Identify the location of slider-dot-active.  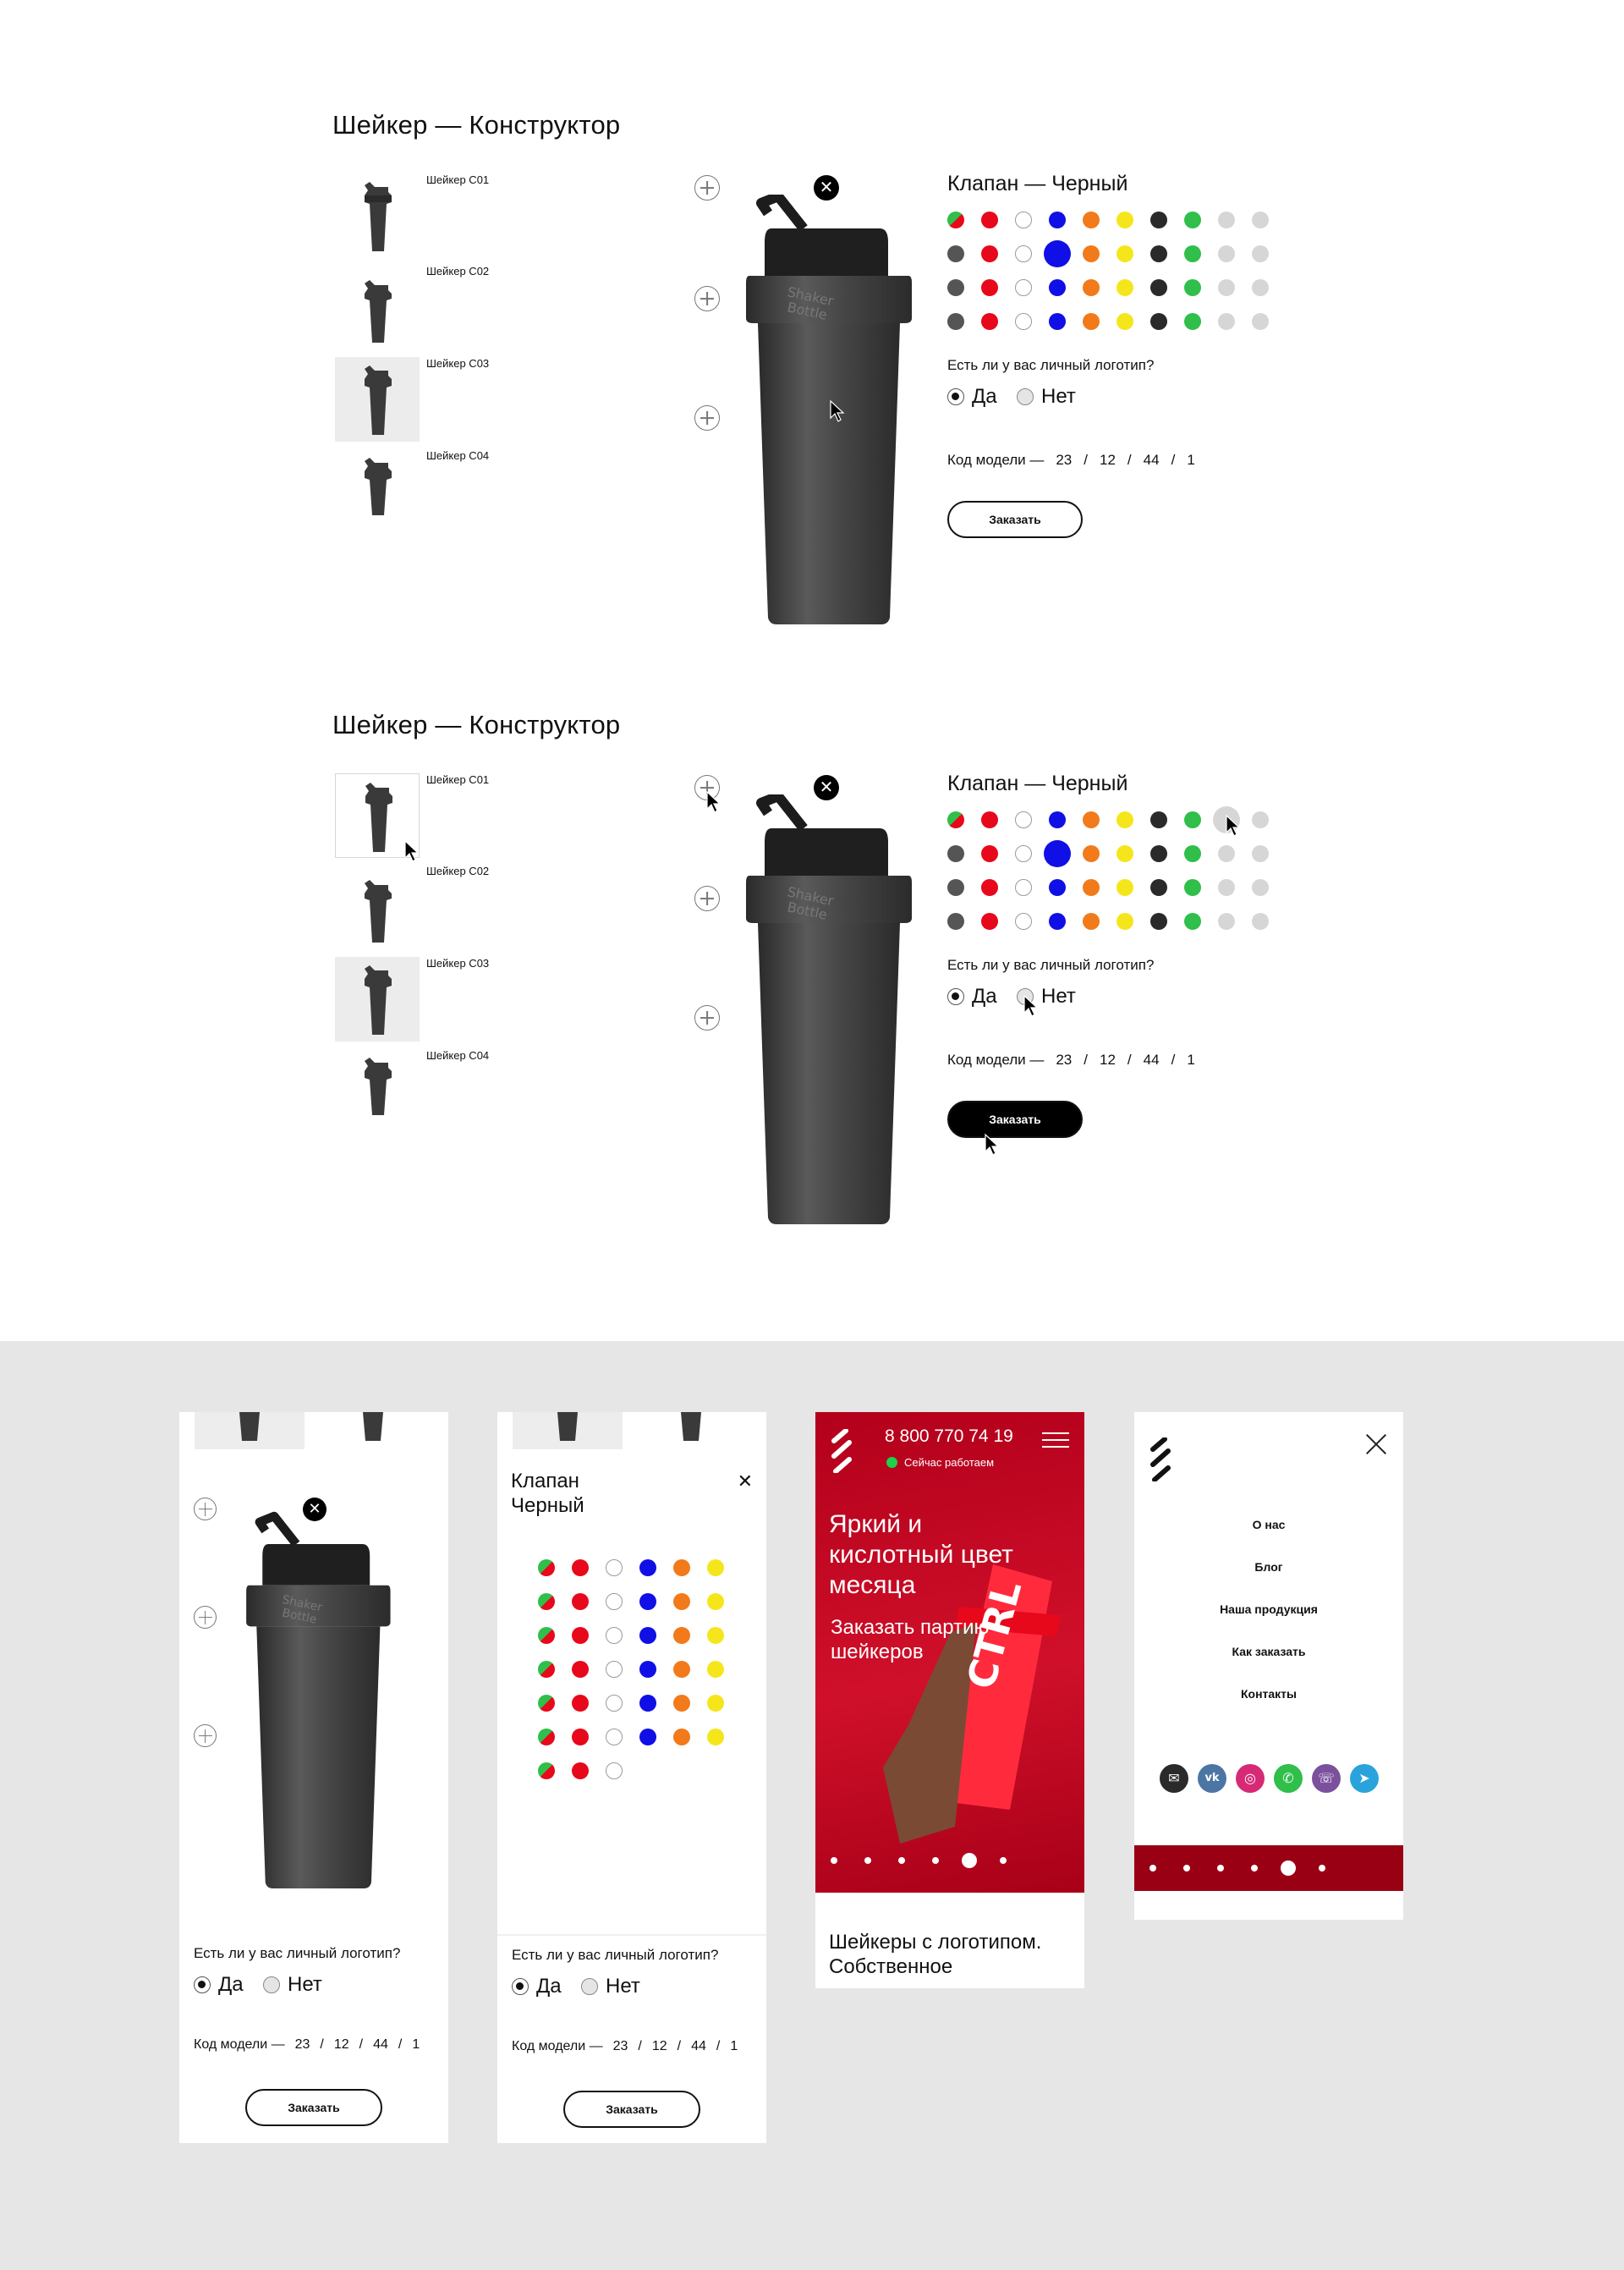
(969, 1860).